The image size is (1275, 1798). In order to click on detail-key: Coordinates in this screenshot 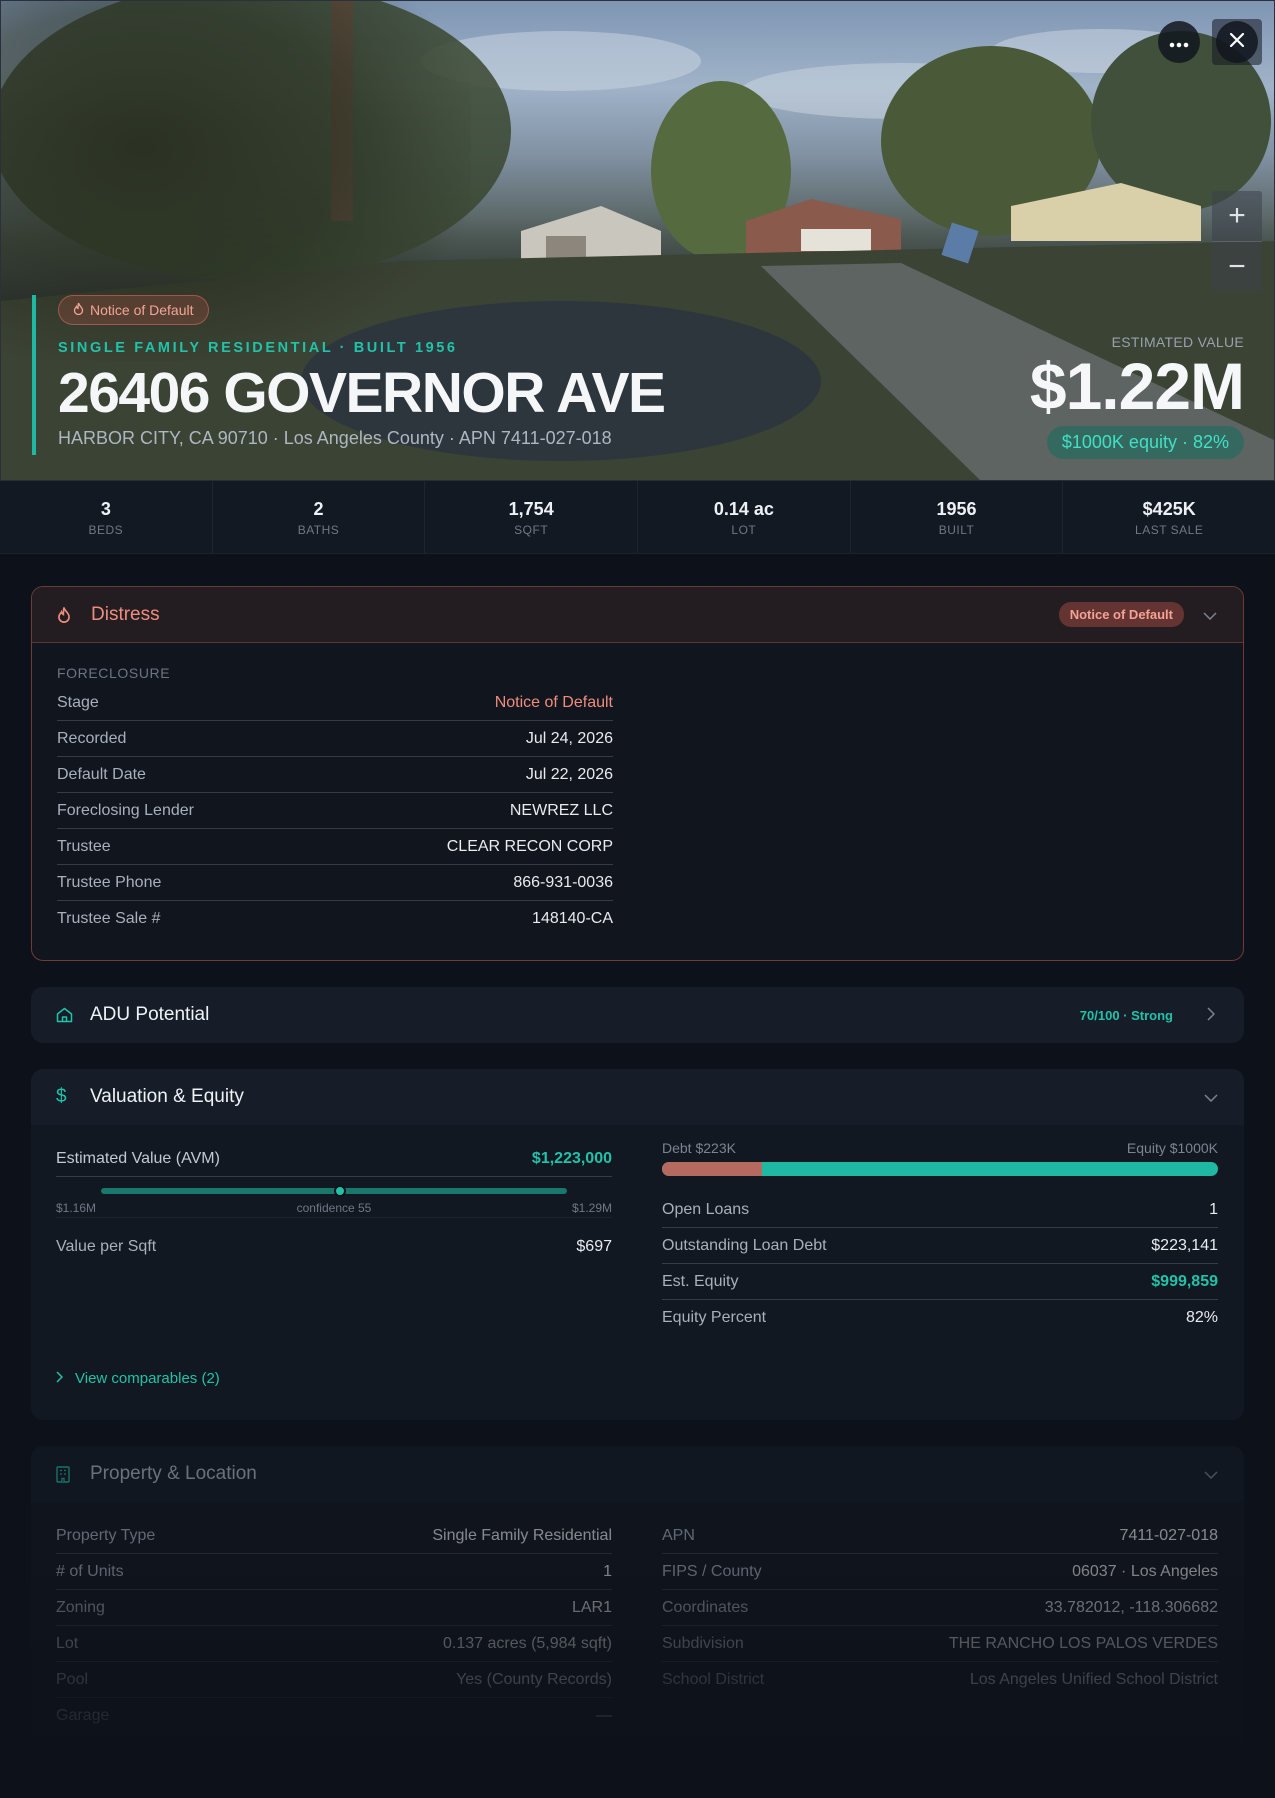, I will do `click(705, 1607)`.